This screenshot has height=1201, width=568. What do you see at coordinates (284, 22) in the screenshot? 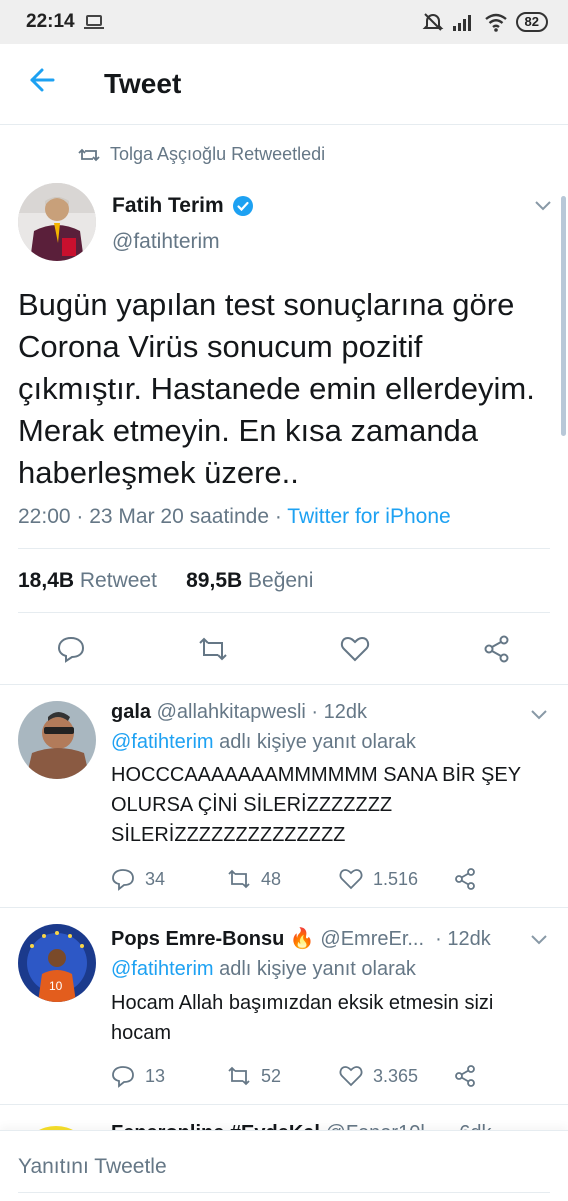
I see `status-bar: 22:14 82` at bounding box center [284, 22].